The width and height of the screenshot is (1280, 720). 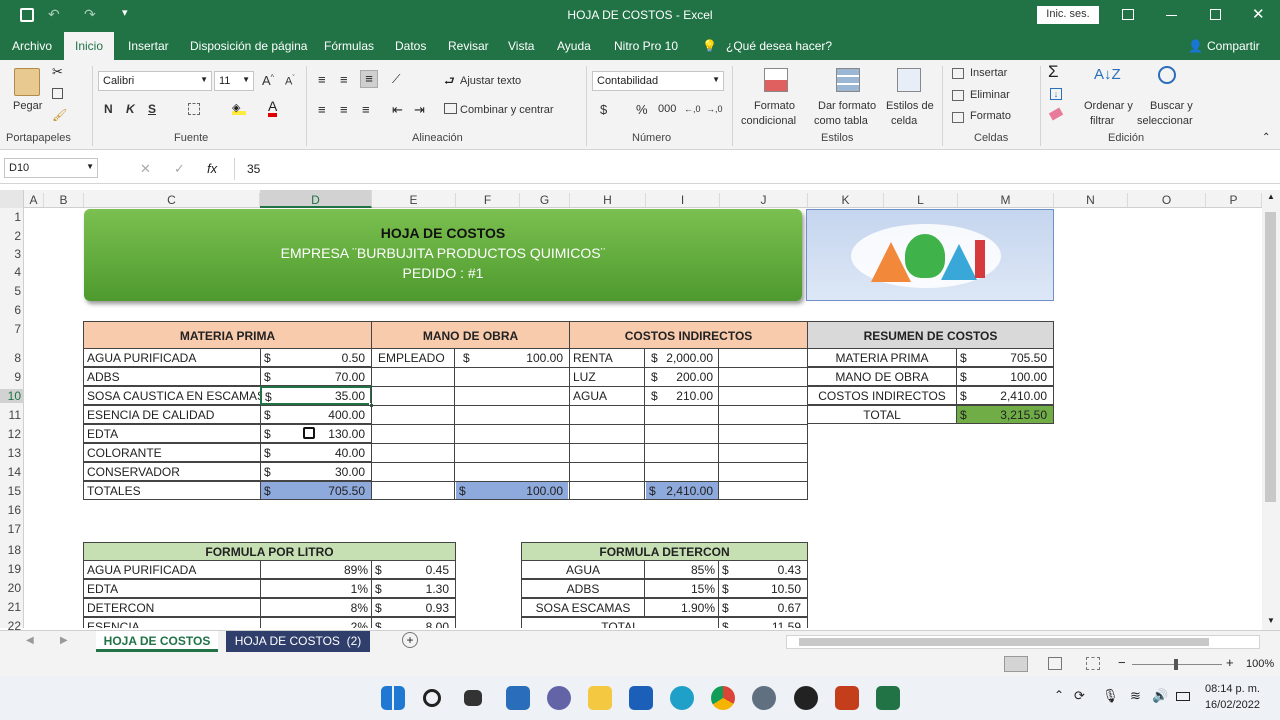 I want to click on microphone-icon: 🎙, so click(x=1110, y=696).